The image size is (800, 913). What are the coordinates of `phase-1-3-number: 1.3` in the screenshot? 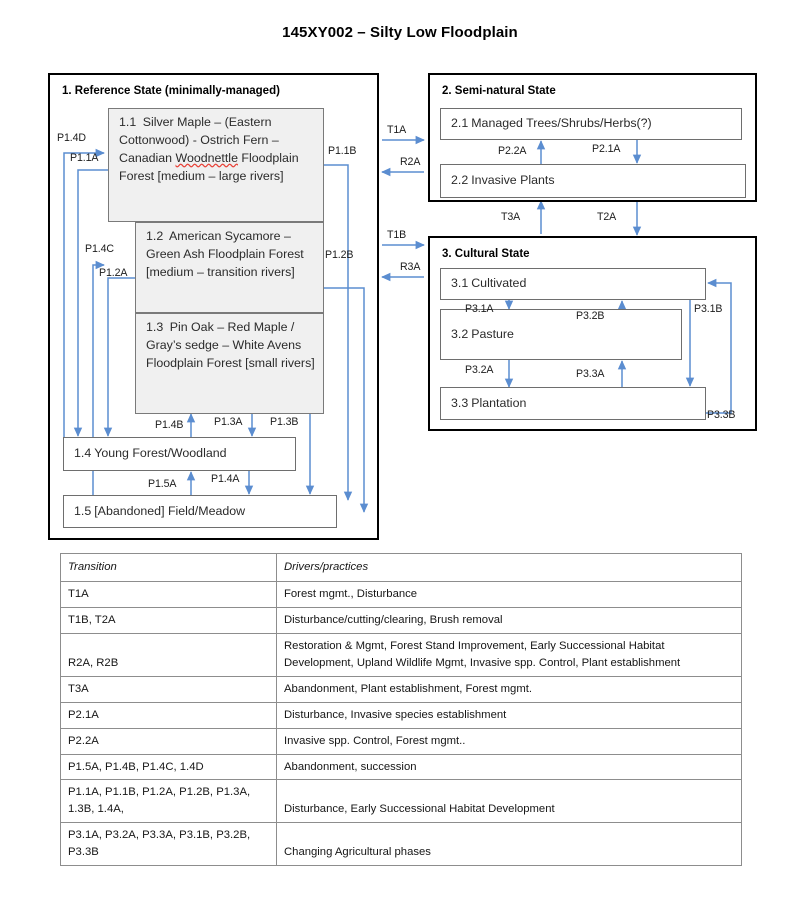 It's located at (155, 327).